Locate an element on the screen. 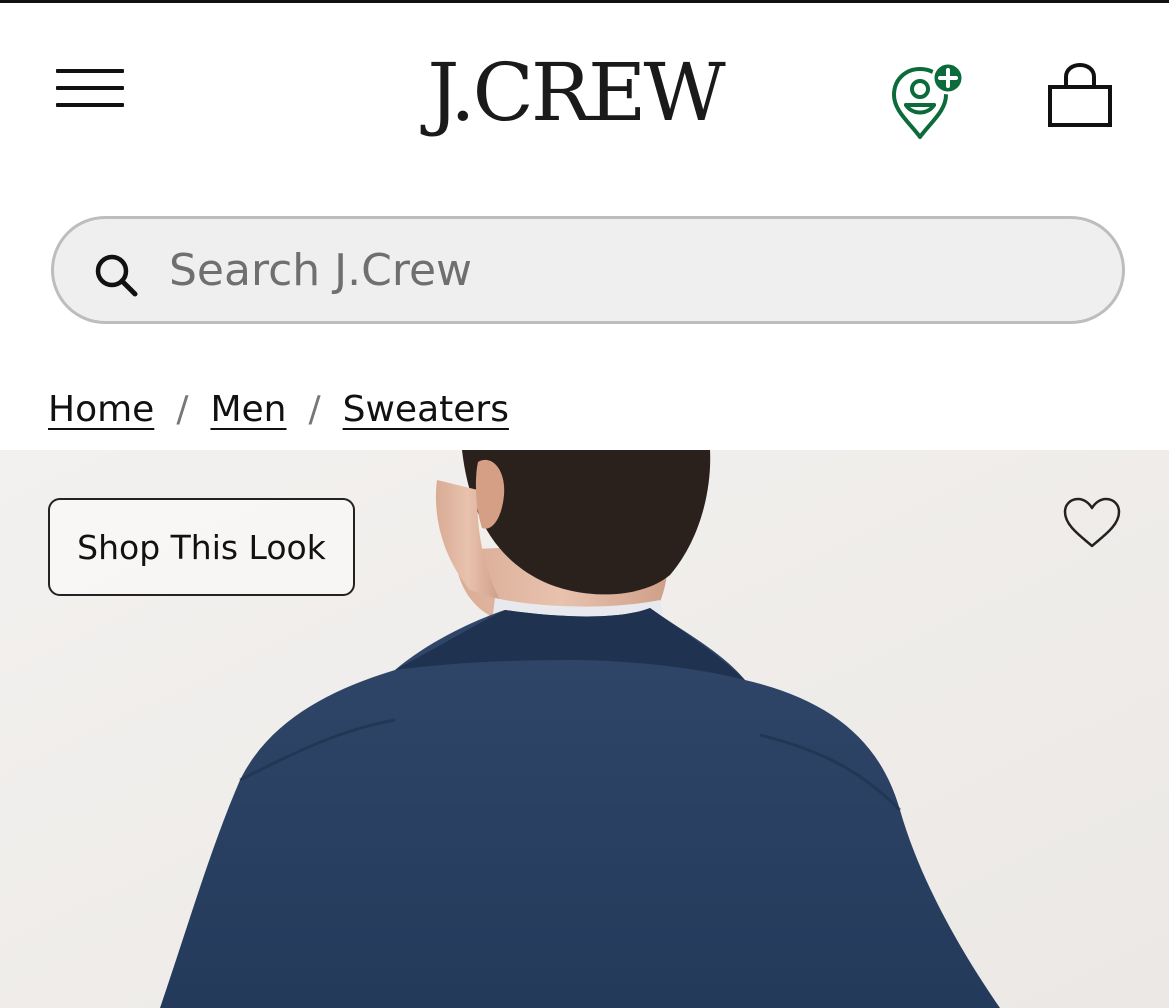  rewards-icon is located at coordinates (929, 101).